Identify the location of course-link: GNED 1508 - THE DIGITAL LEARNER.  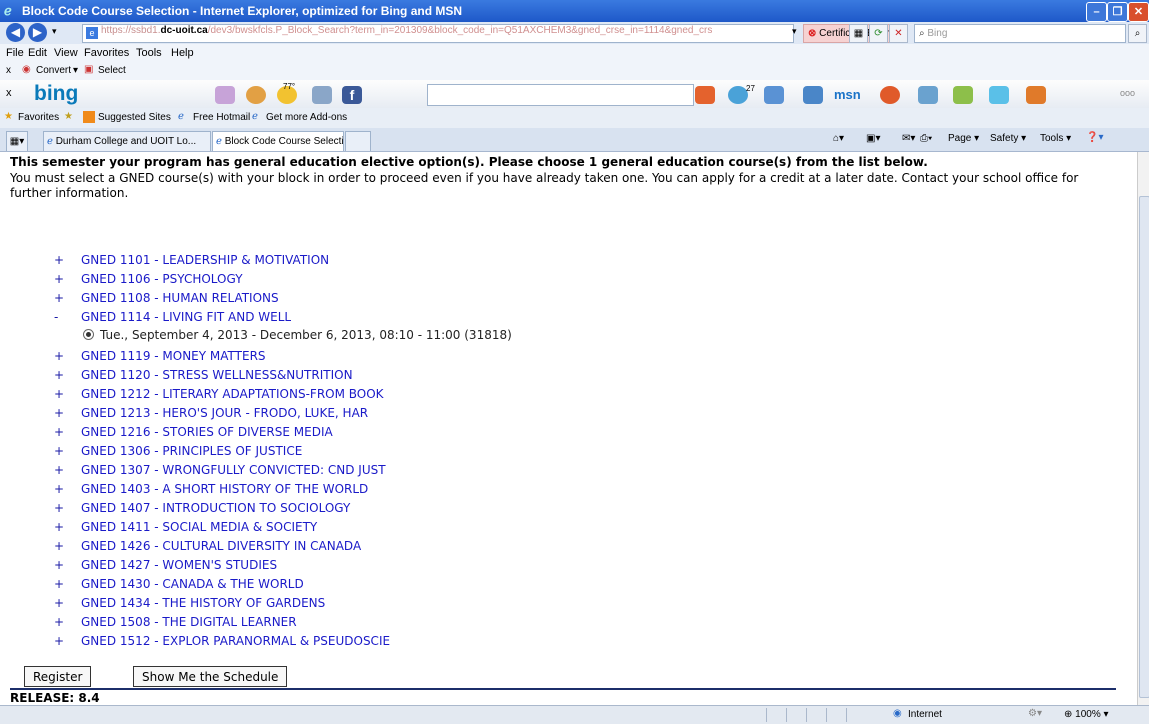
(189, 622).